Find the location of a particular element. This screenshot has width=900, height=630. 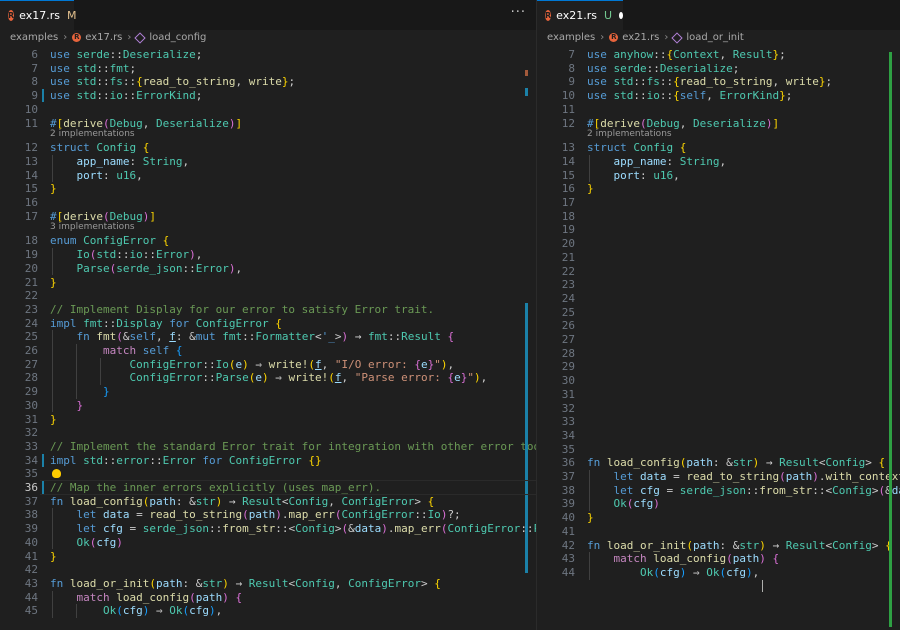

code-line: 8 use std::fs::{read_to_string, write}; is located at coordinates (268, 82).